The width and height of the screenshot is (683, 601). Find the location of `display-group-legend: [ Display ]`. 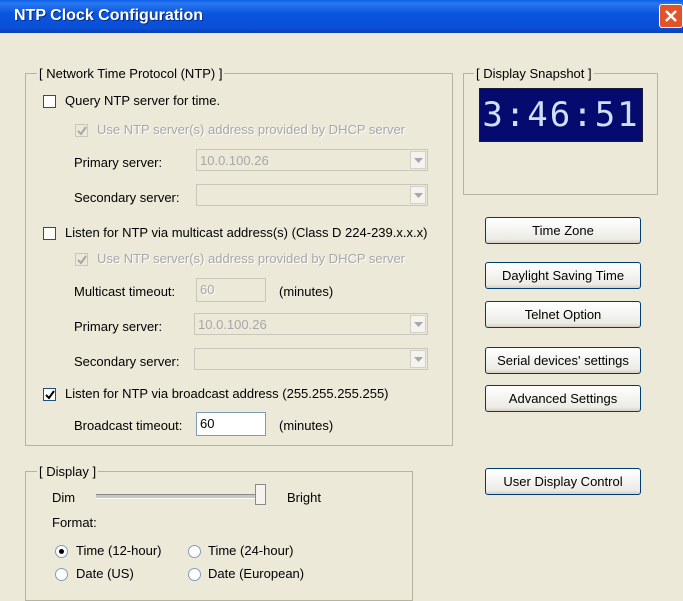

display-group-legend: [ Display ] is located at coordinates (68, 471).